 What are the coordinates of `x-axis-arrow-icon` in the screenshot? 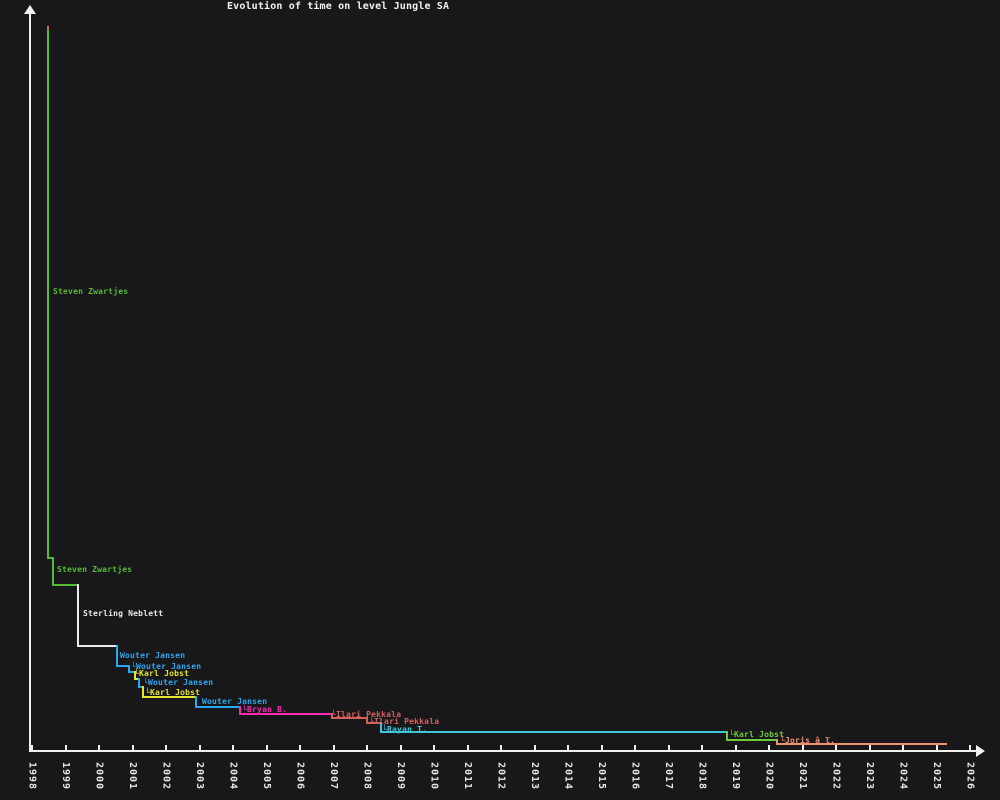 It's located at (980, 751).